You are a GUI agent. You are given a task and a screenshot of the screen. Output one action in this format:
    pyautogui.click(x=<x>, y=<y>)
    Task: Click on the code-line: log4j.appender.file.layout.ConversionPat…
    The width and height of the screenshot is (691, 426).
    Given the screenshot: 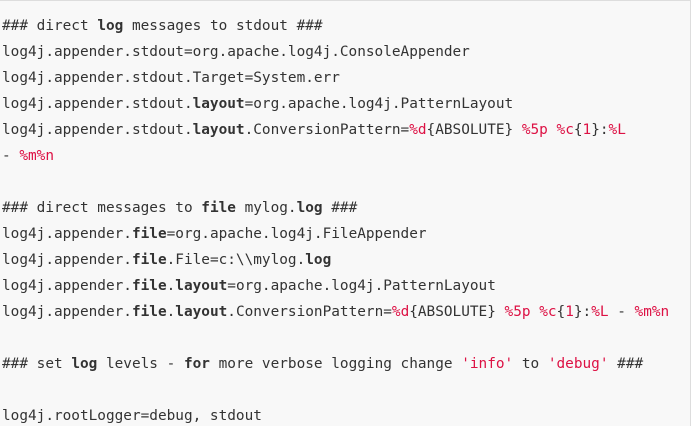 What is the action you would take?
    pyautogui.click(x=335, y=312)
    